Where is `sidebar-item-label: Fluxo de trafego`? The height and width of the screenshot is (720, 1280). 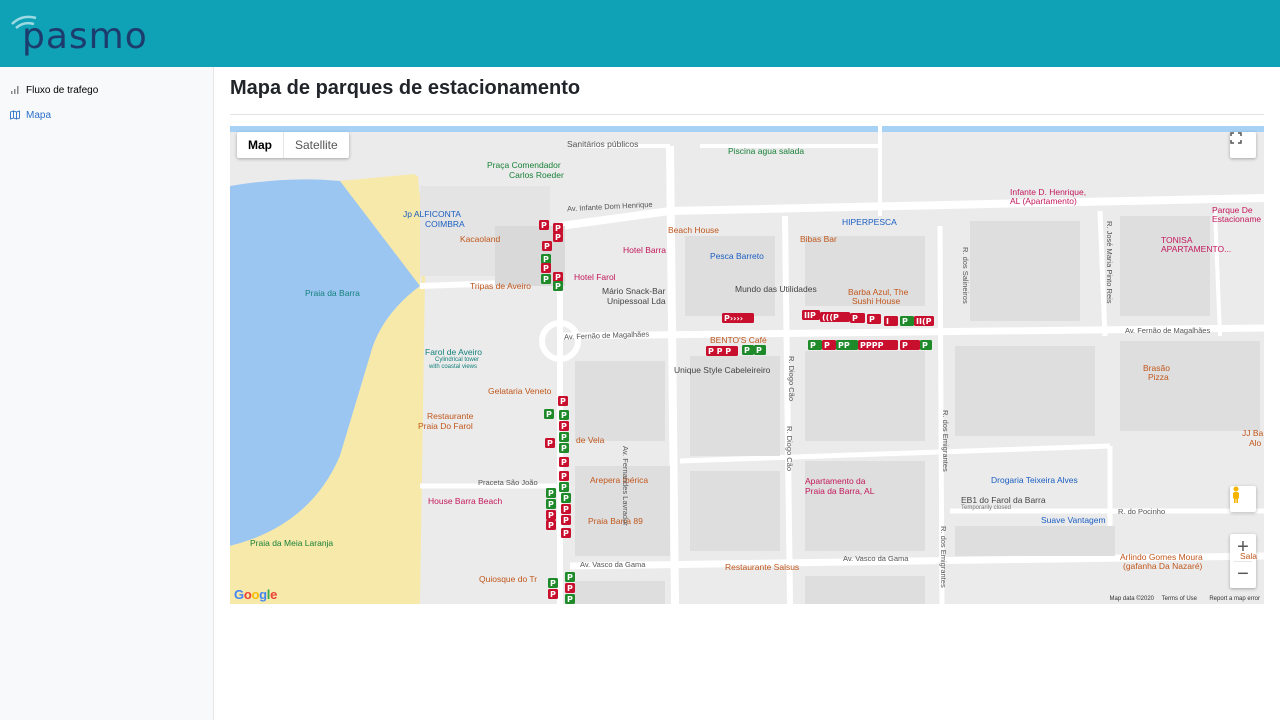 sidebar-item-label: Fluxo de trafego is located at coordinates (62, 90).